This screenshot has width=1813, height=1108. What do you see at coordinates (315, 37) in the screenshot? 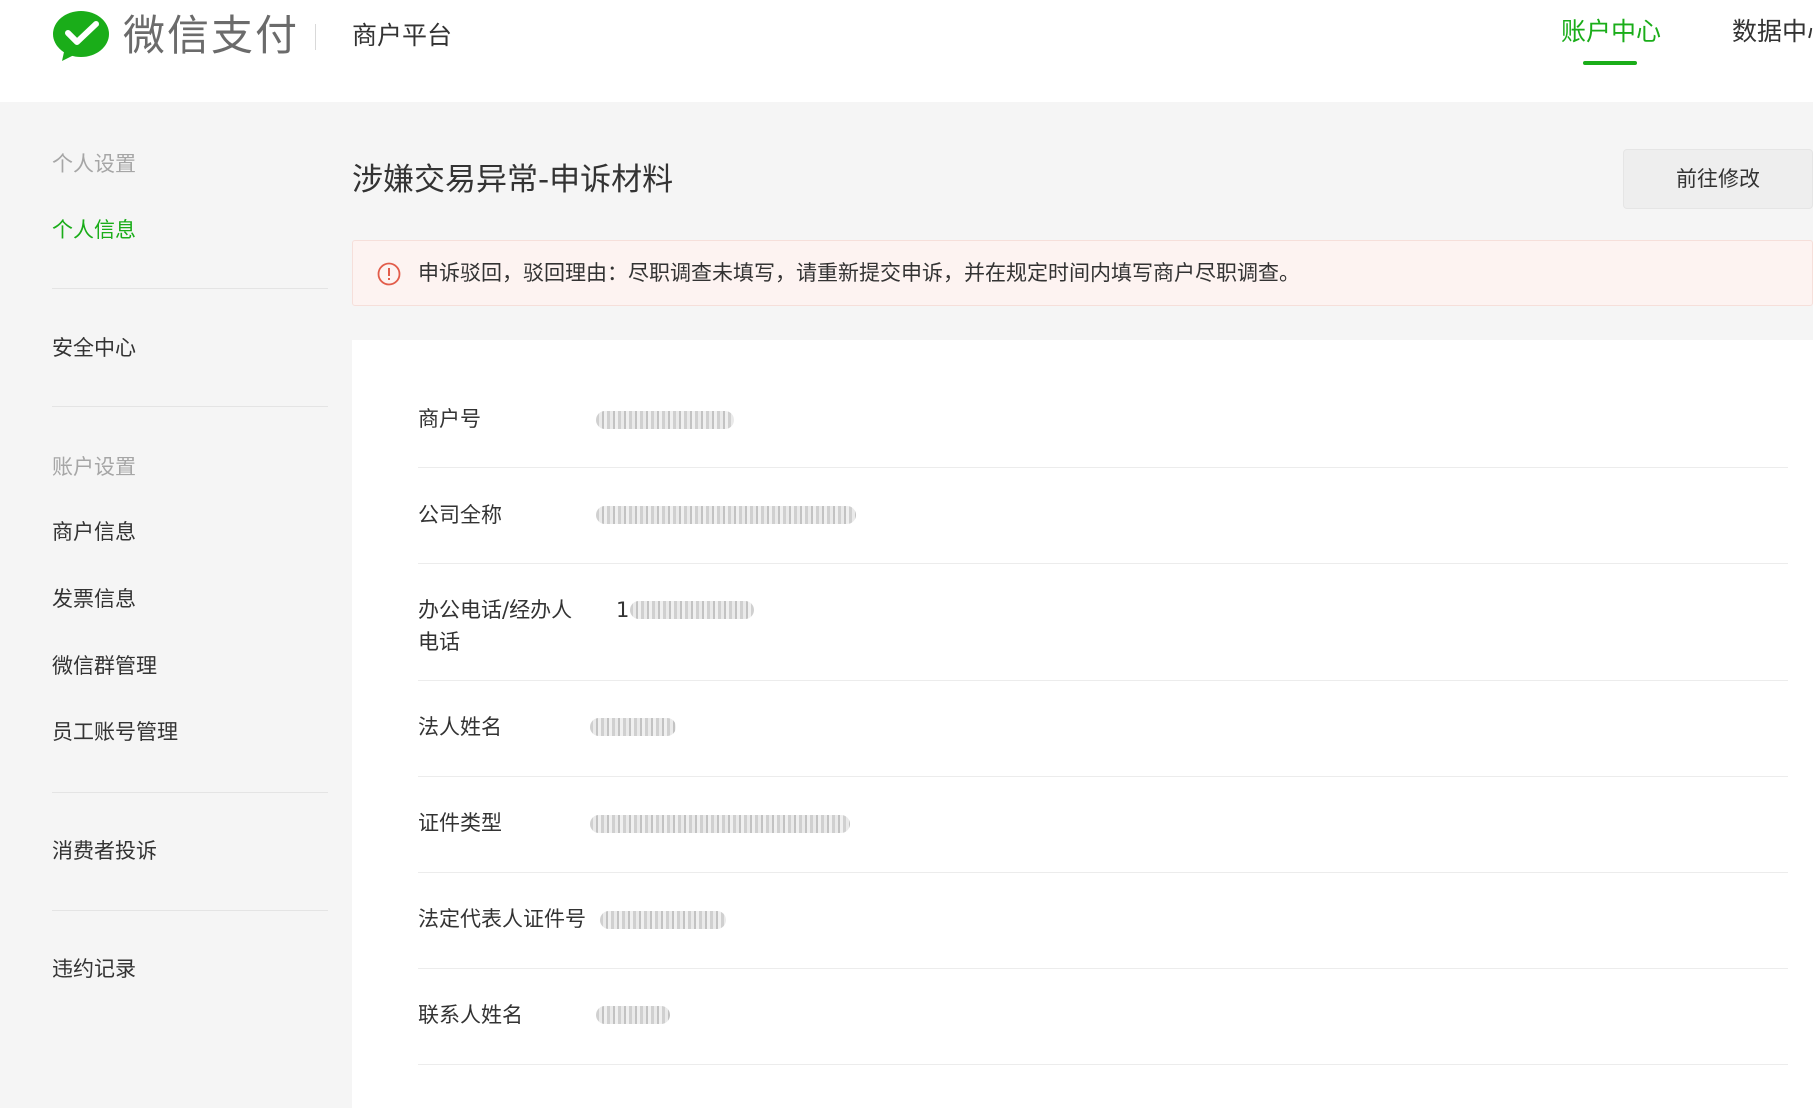
I see `header-divider` at bounding box center [315, 37].